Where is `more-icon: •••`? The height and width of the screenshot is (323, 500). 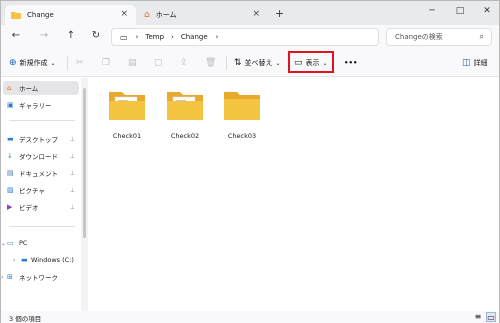
more-icon: ••• is located at coordinates (351, 63).